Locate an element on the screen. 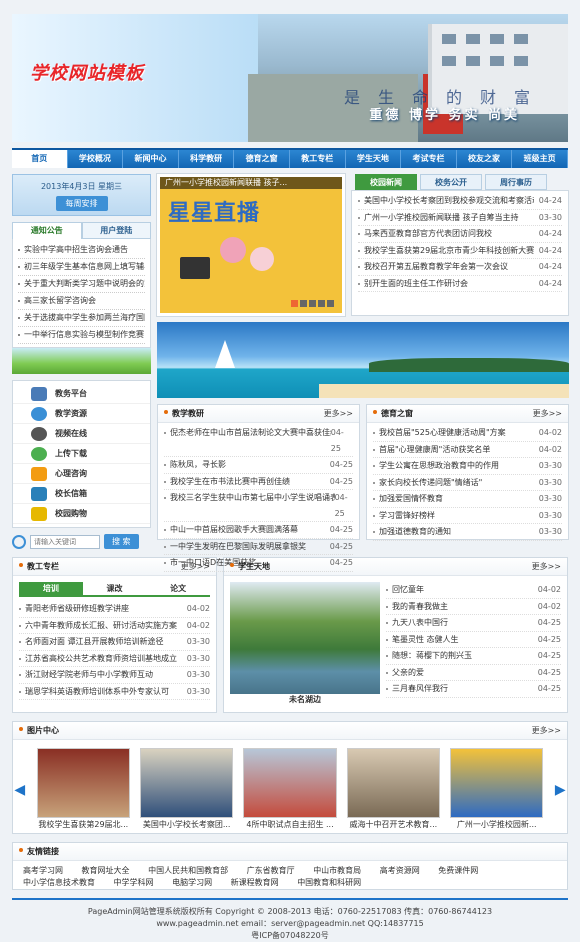  tab-login: 用户登陆 is located at coordinates (116, 230).